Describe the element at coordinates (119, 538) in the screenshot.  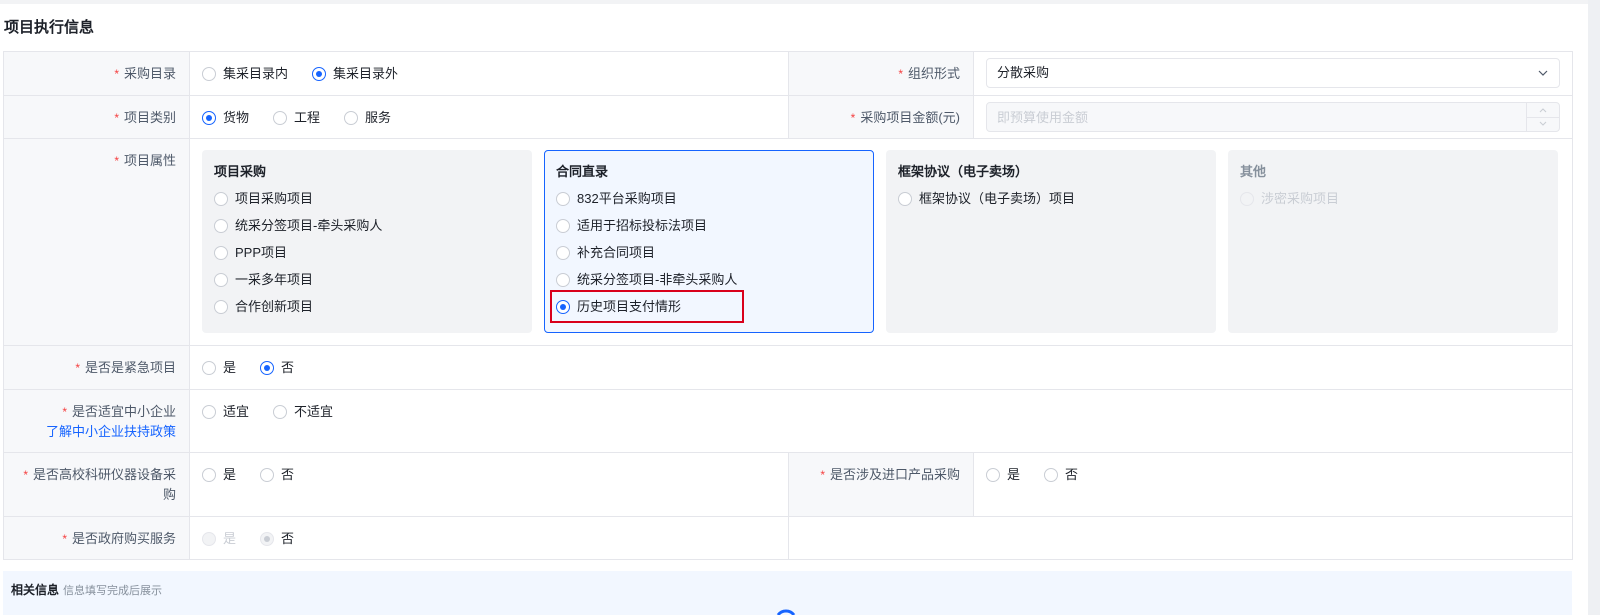
I see `gov-service-label: 是否政府购买服务` at that location.